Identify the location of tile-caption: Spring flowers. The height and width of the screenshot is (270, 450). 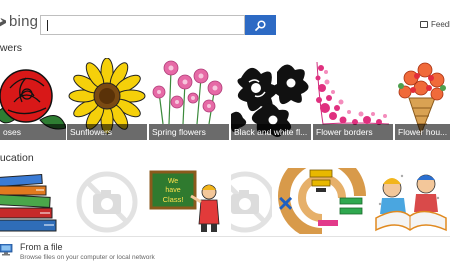
(189, 132).